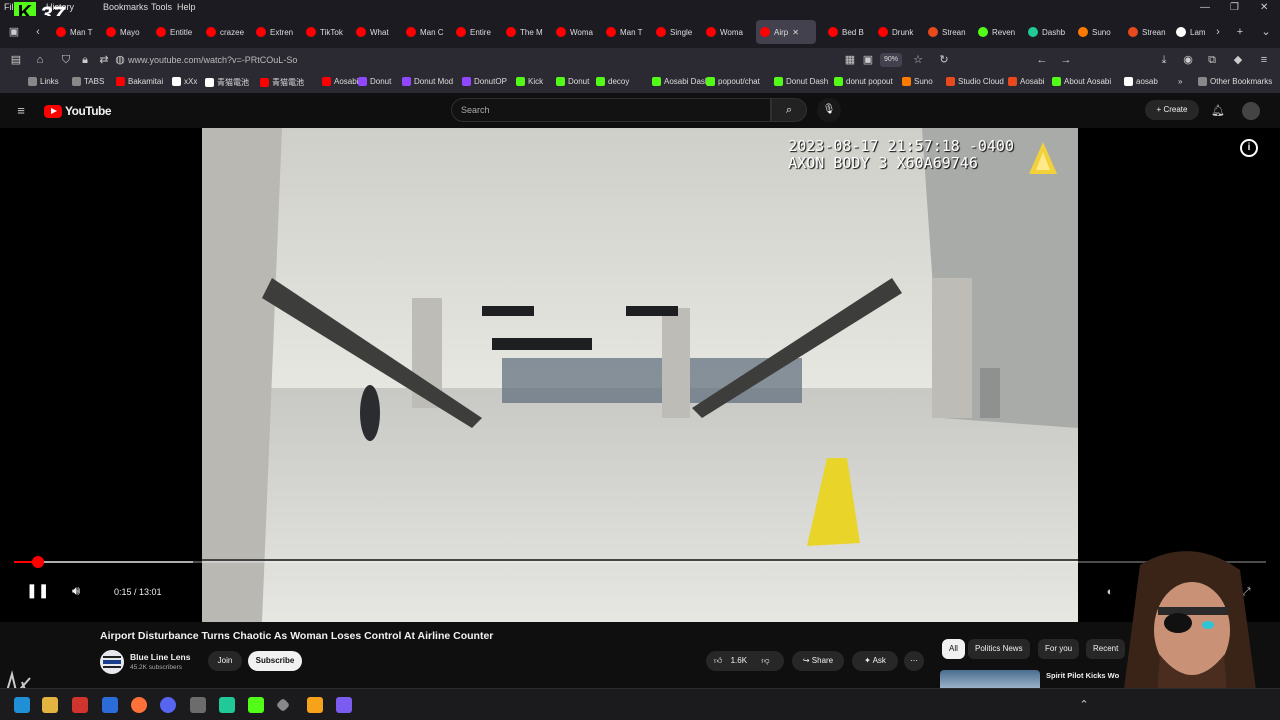 Image resolution: width=1280 pixels, height=720 pixels. Describe the element at coordinates (1141, 81) in the screenshot. I see `bookmark-item: aosab` at that location.